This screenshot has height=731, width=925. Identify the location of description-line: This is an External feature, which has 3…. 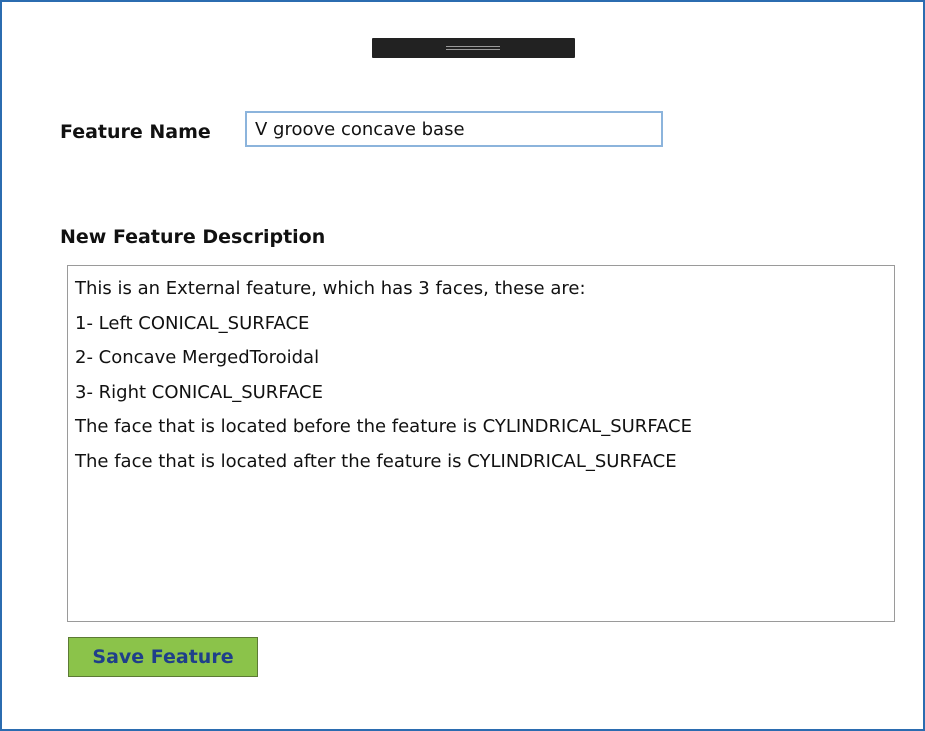
(330, 288).